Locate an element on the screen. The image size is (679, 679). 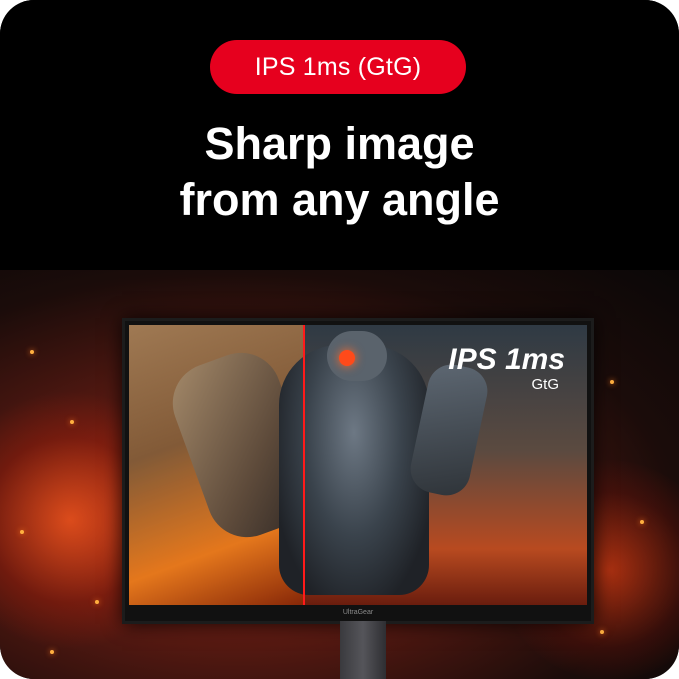
monitor-stand is located at coordinates (363, 650).